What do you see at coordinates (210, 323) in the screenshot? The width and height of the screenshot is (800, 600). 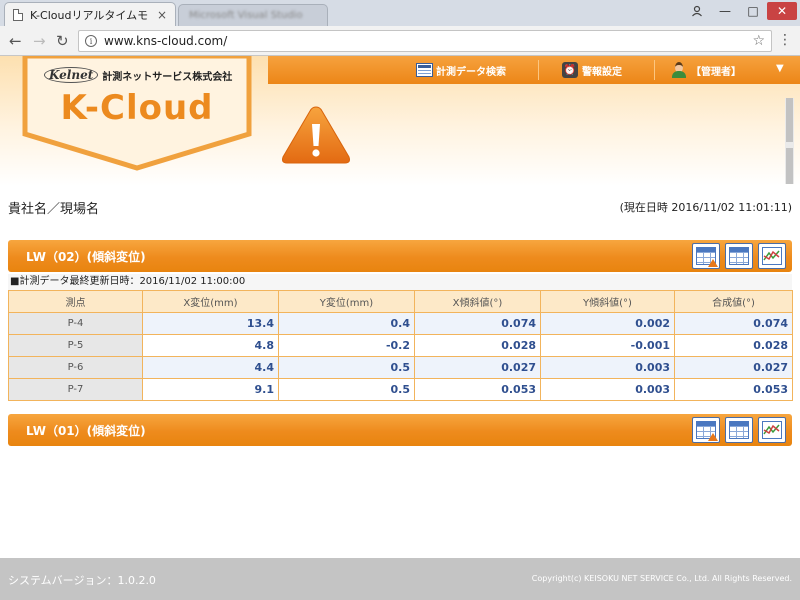 I see `value-cell: 13.4` at bounding box center [210, 323].